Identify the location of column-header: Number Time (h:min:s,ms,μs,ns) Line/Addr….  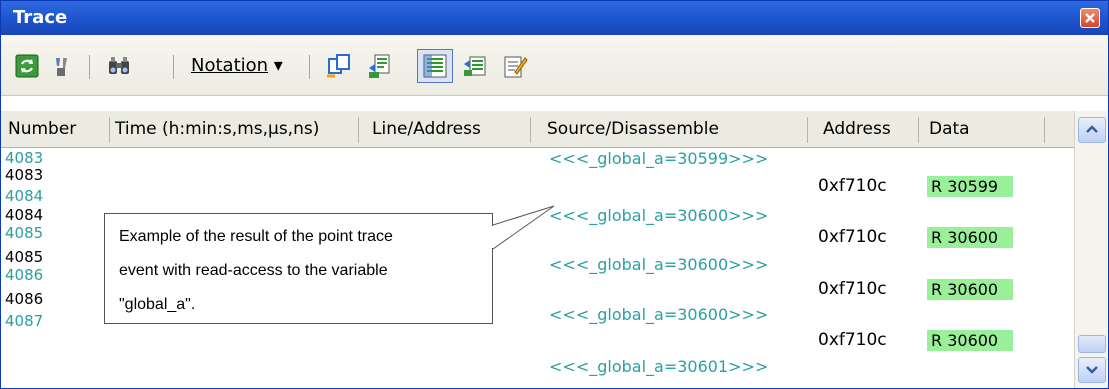
(537, 129).